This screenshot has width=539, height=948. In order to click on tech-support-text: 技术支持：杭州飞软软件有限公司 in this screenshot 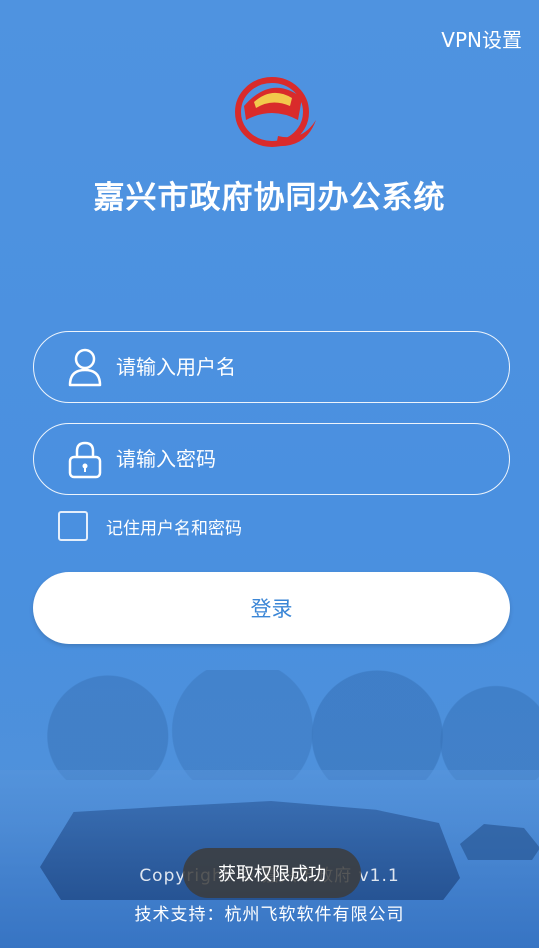, I will do `click(269, 915)`.